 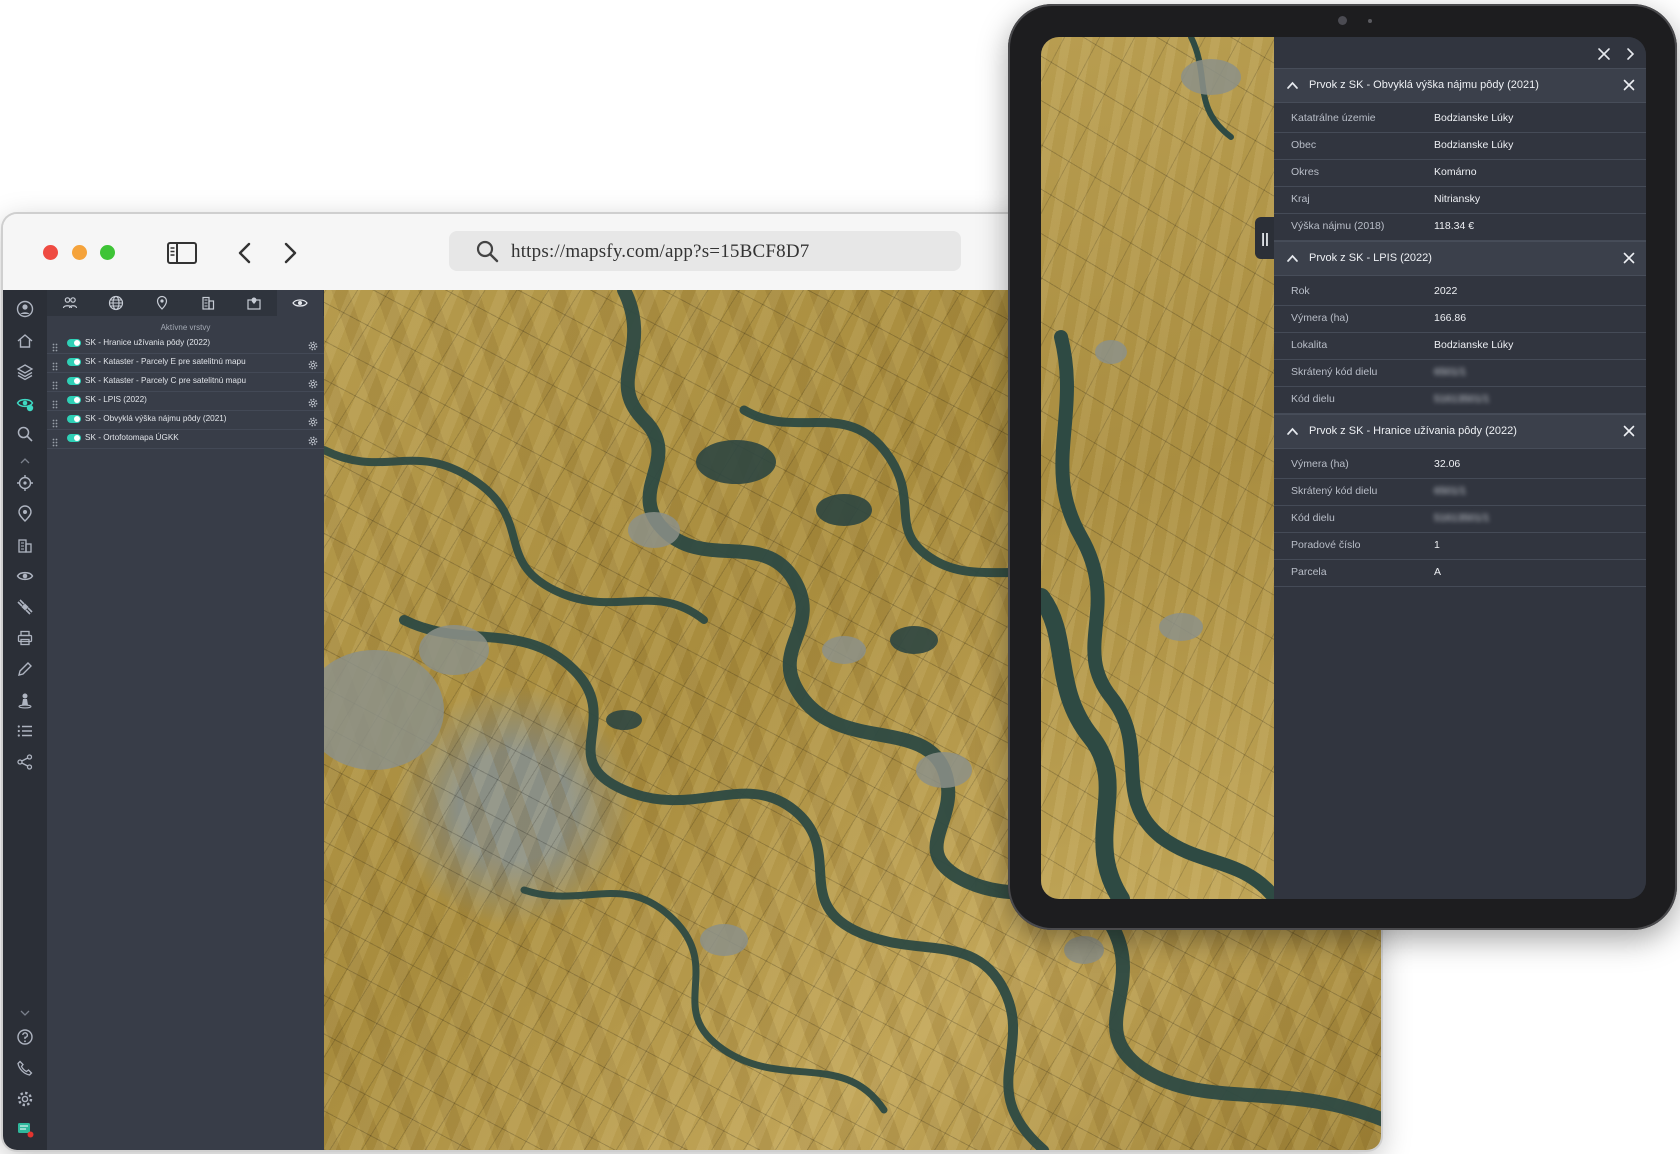 I want to click on panel-tabs, so click(x=185, y=303).